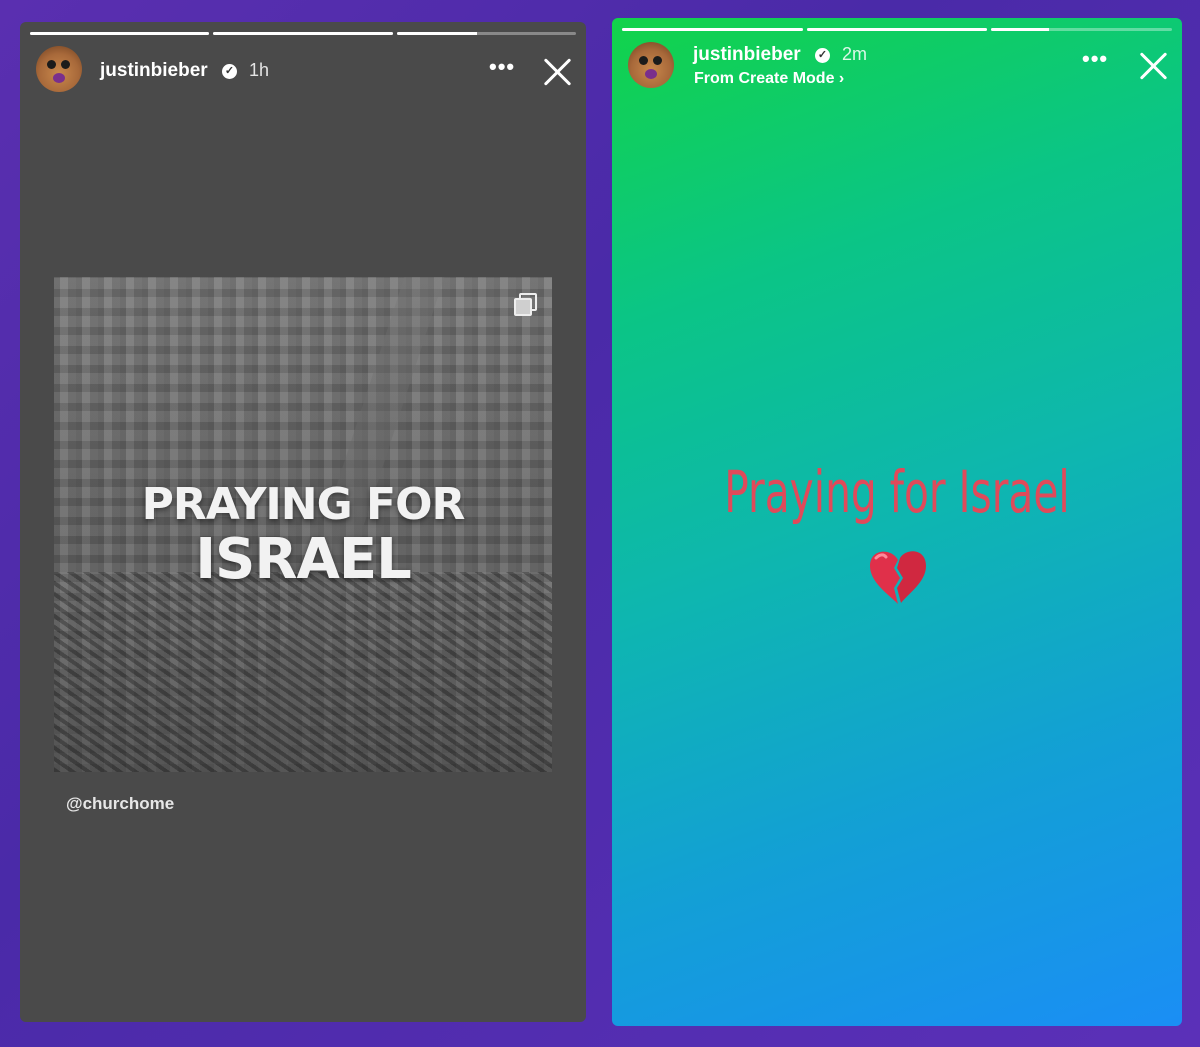 The height and width of the screenshot is (1047, 1200). I want to click on image-rubble, so click(303, 672).